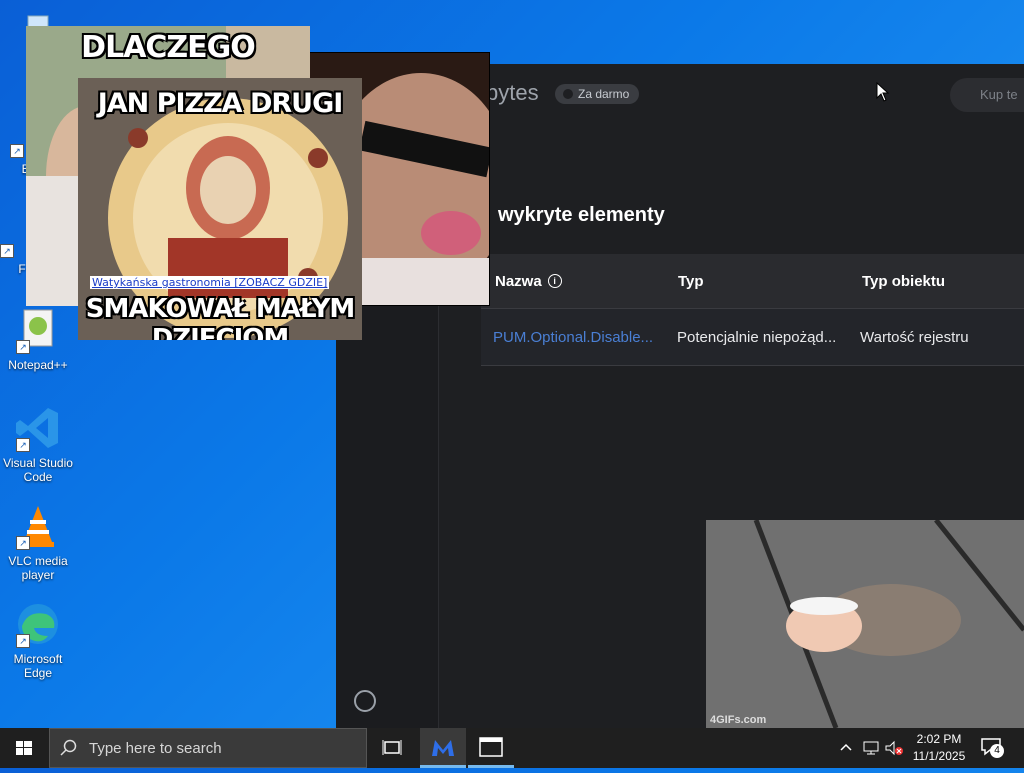  I want to click on clock-date: 11/1/2025, so click(939, 756).